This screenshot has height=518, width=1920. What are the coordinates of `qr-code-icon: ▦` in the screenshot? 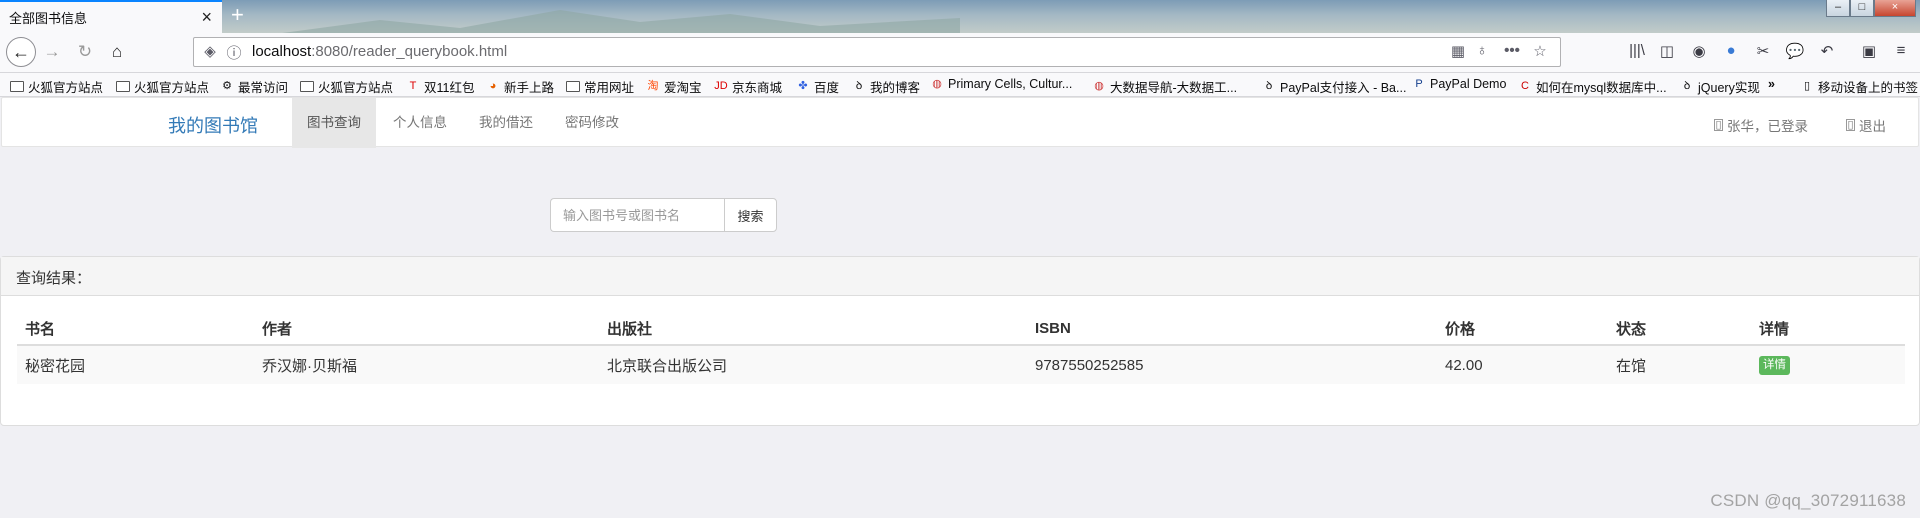 It's located at (1458, 51).